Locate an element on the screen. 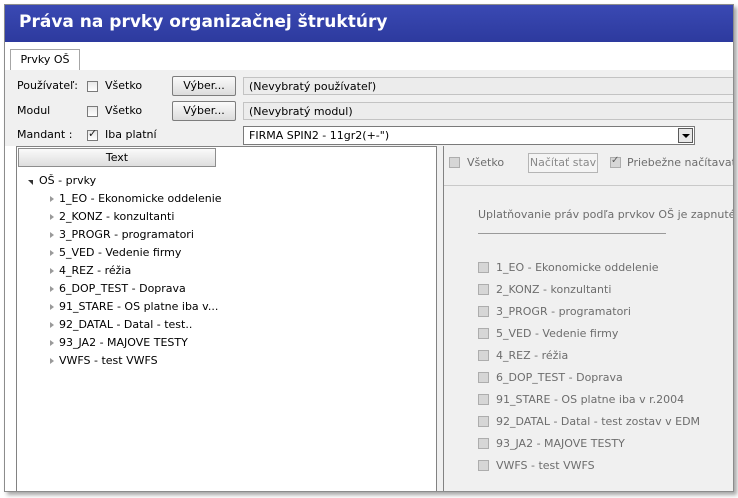  title-bar: Práva na prvky organizačnej štruktúry is located at coordinates (369, 23).